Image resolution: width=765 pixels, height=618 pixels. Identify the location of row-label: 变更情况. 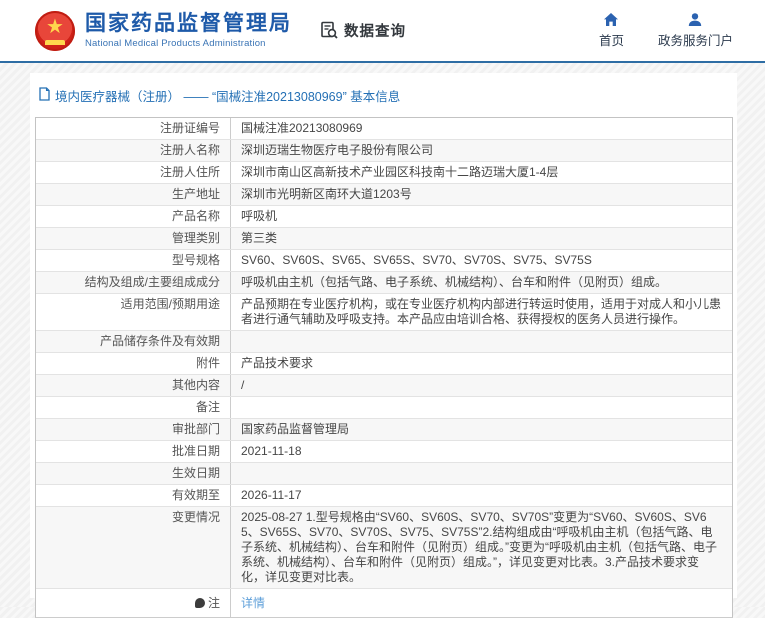
(133, 547).